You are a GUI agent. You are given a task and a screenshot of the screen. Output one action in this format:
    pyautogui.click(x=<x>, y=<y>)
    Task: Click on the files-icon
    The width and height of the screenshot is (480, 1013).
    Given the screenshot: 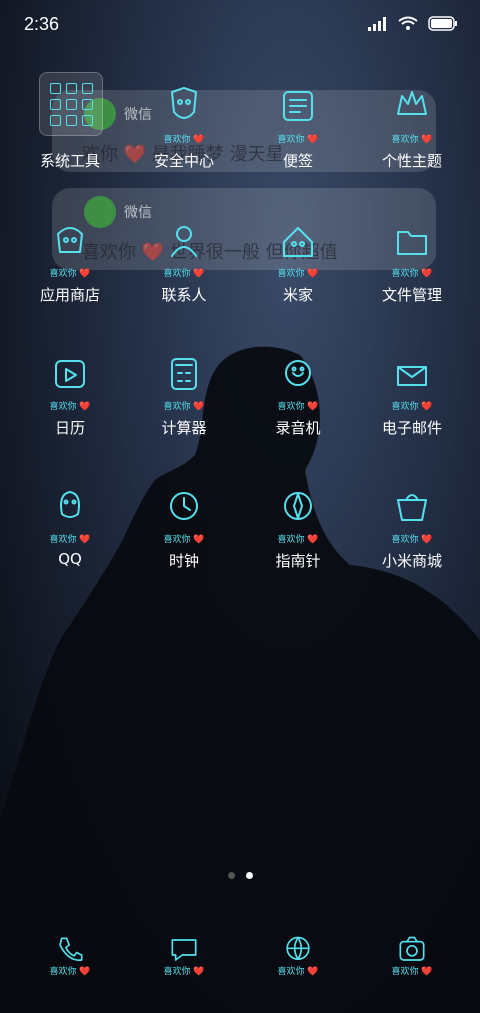 What is the action you would take?
    pyautogui.click(x=412, y=242)
    